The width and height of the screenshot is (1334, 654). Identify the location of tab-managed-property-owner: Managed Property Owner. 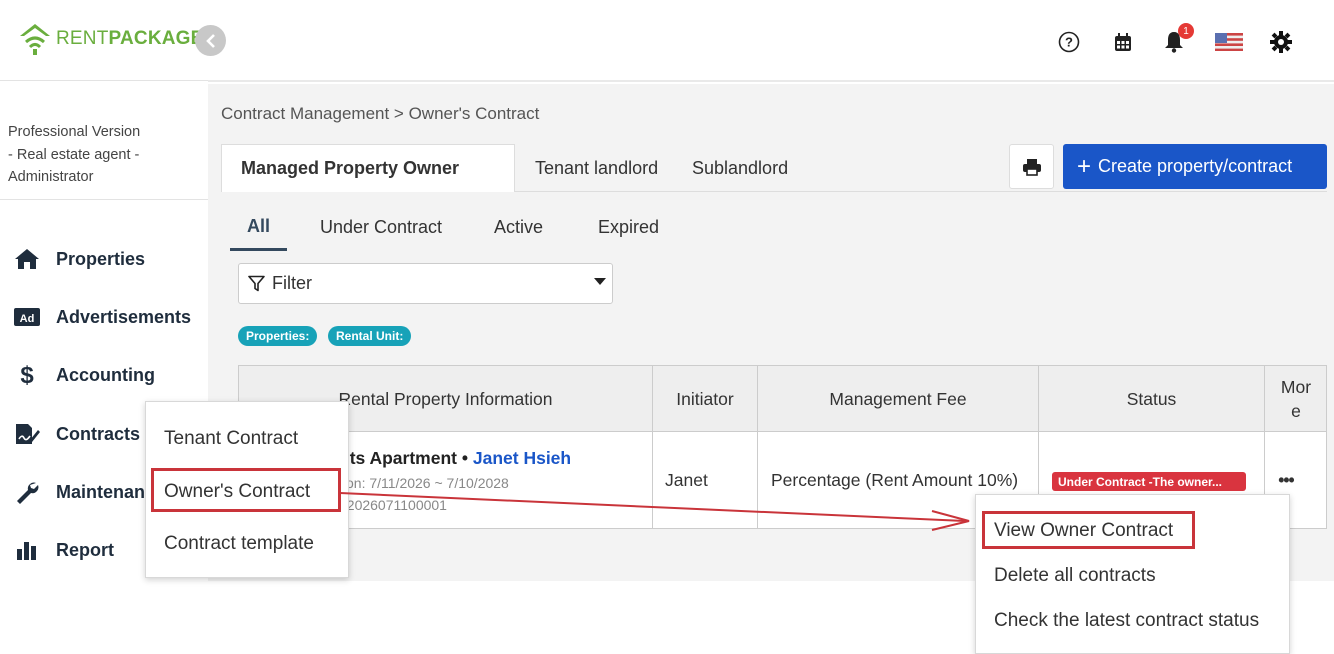
(368, 168).